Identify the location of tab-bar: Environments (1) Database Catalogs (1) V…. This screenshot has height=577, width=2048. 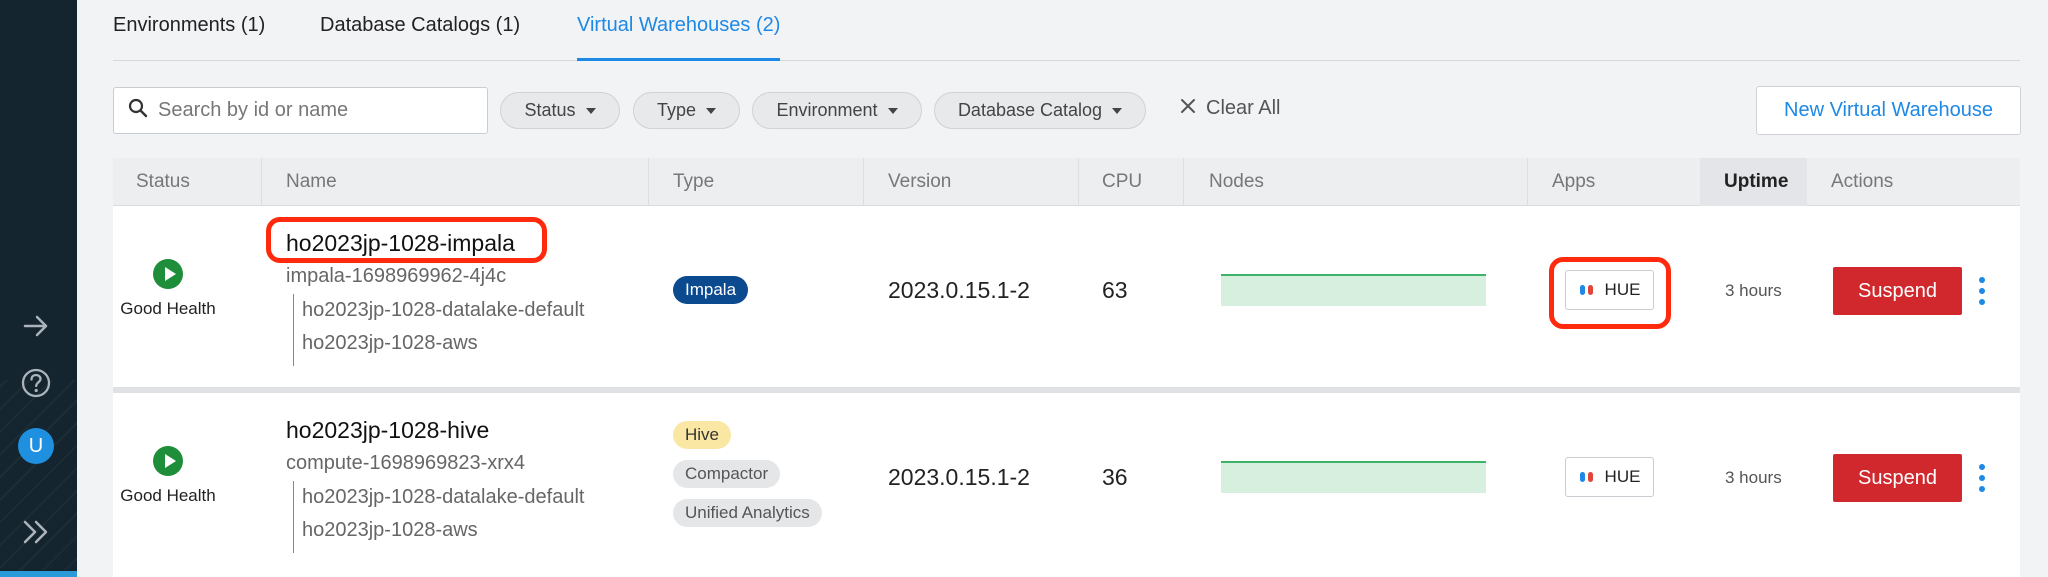
(1066, 30).